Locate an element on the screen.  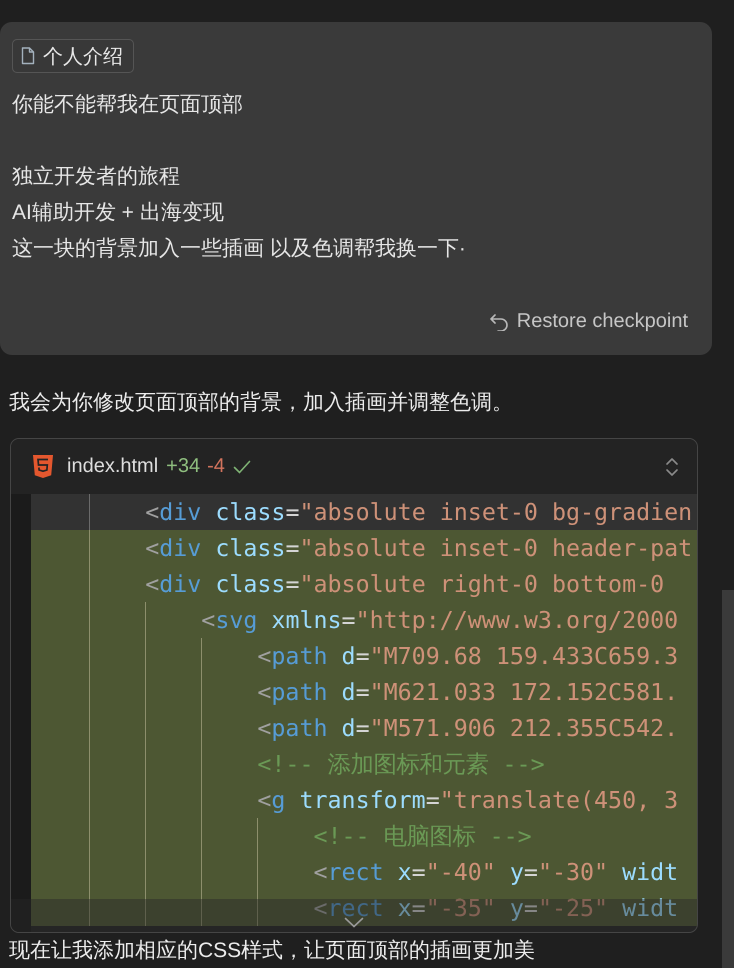
added-lines-count: +34 is located at coordinates (183, 466).